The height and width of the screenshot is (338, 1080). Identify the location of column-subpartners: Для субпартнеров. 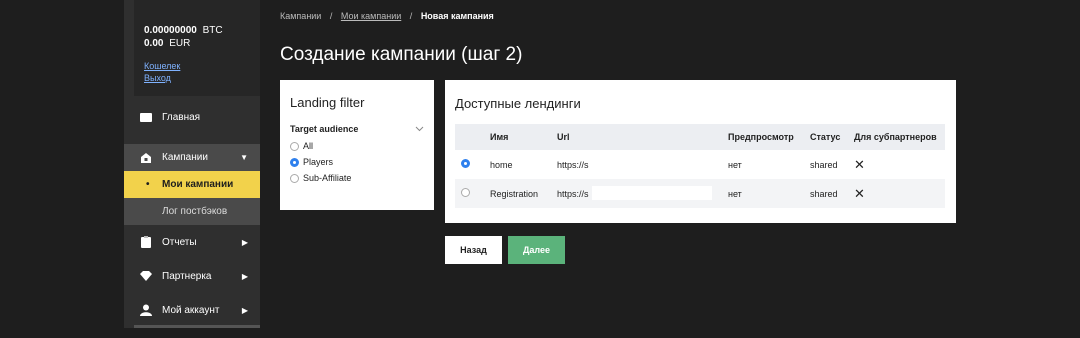
(895, 137).